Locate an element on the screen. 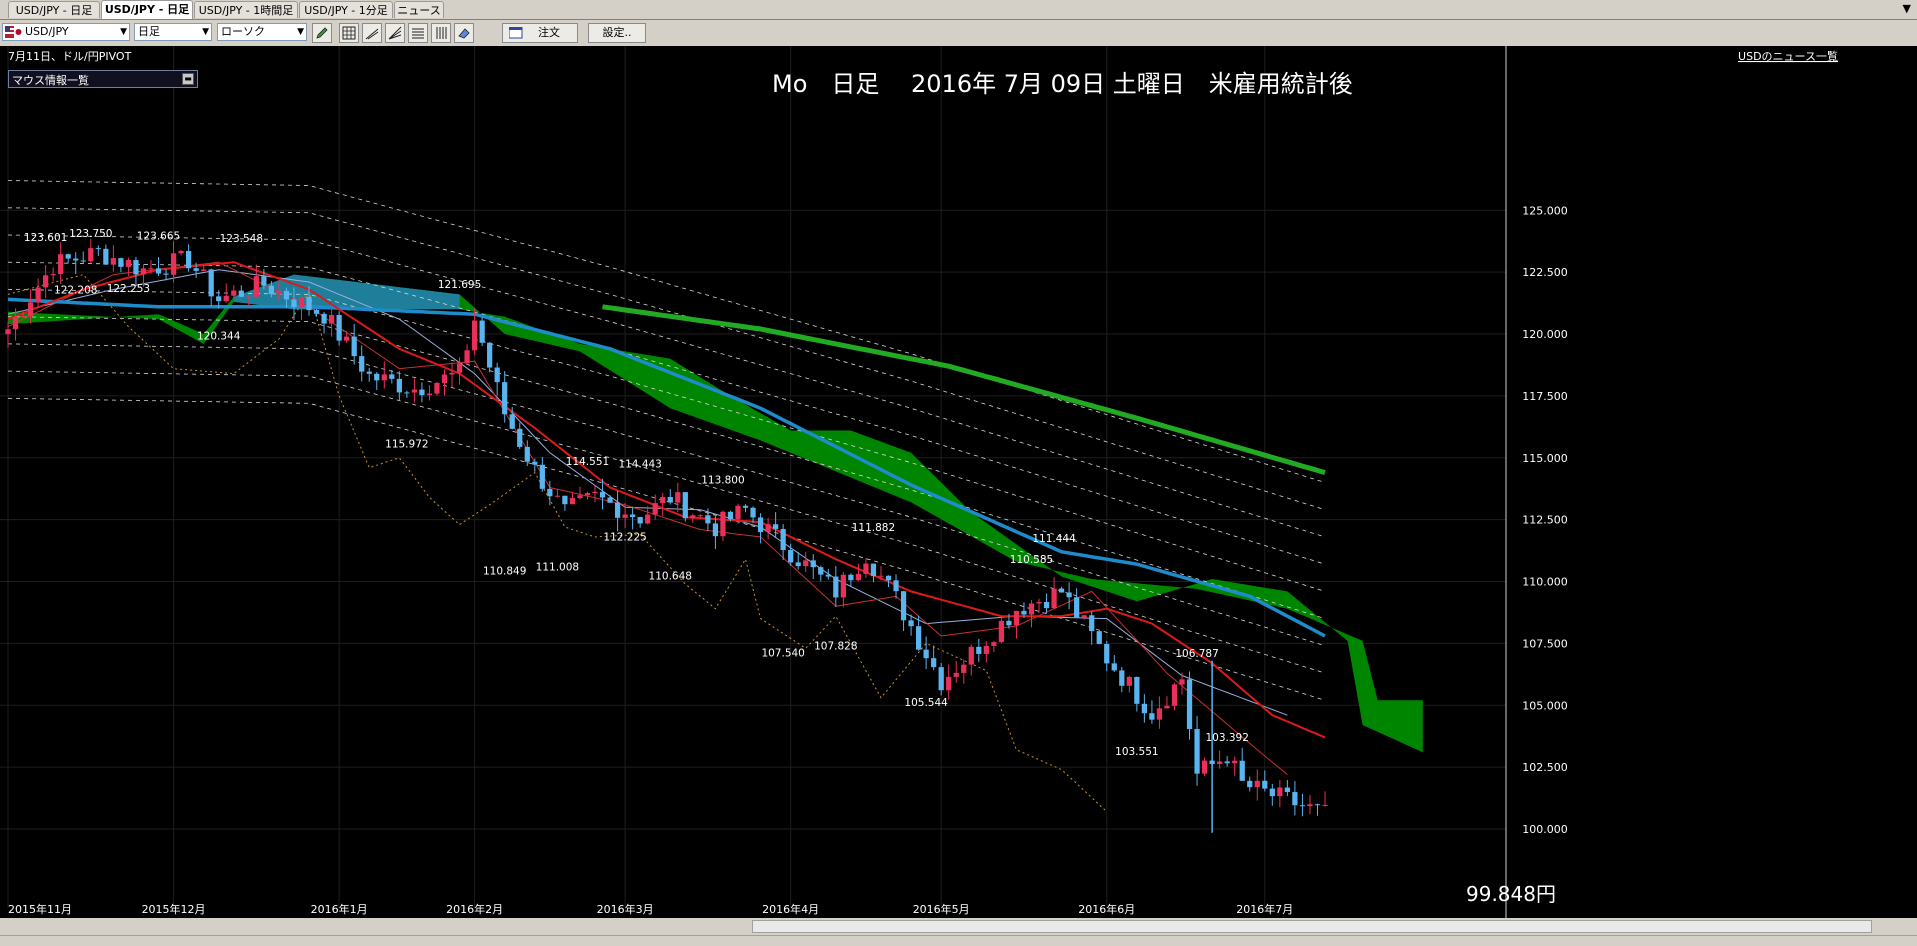 This screenshot has width=1917, height=946. y-tick-label: 112.500 is located at coordinates (1545, 520).